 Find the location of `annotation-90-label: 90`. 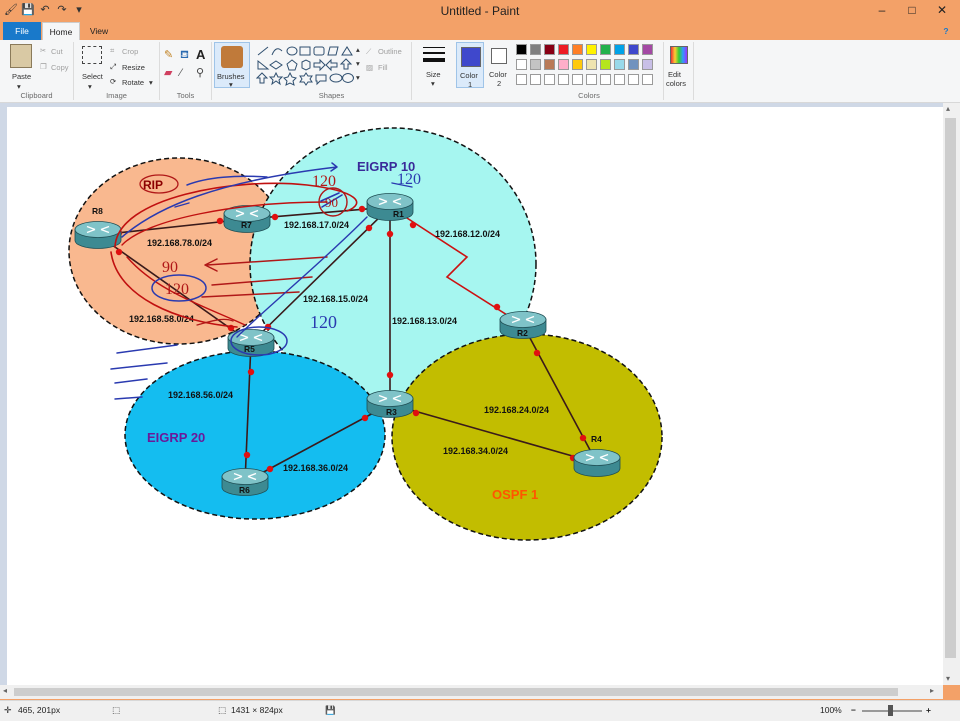

annotation-90-label: 90 is located at coordinates (331, 202).